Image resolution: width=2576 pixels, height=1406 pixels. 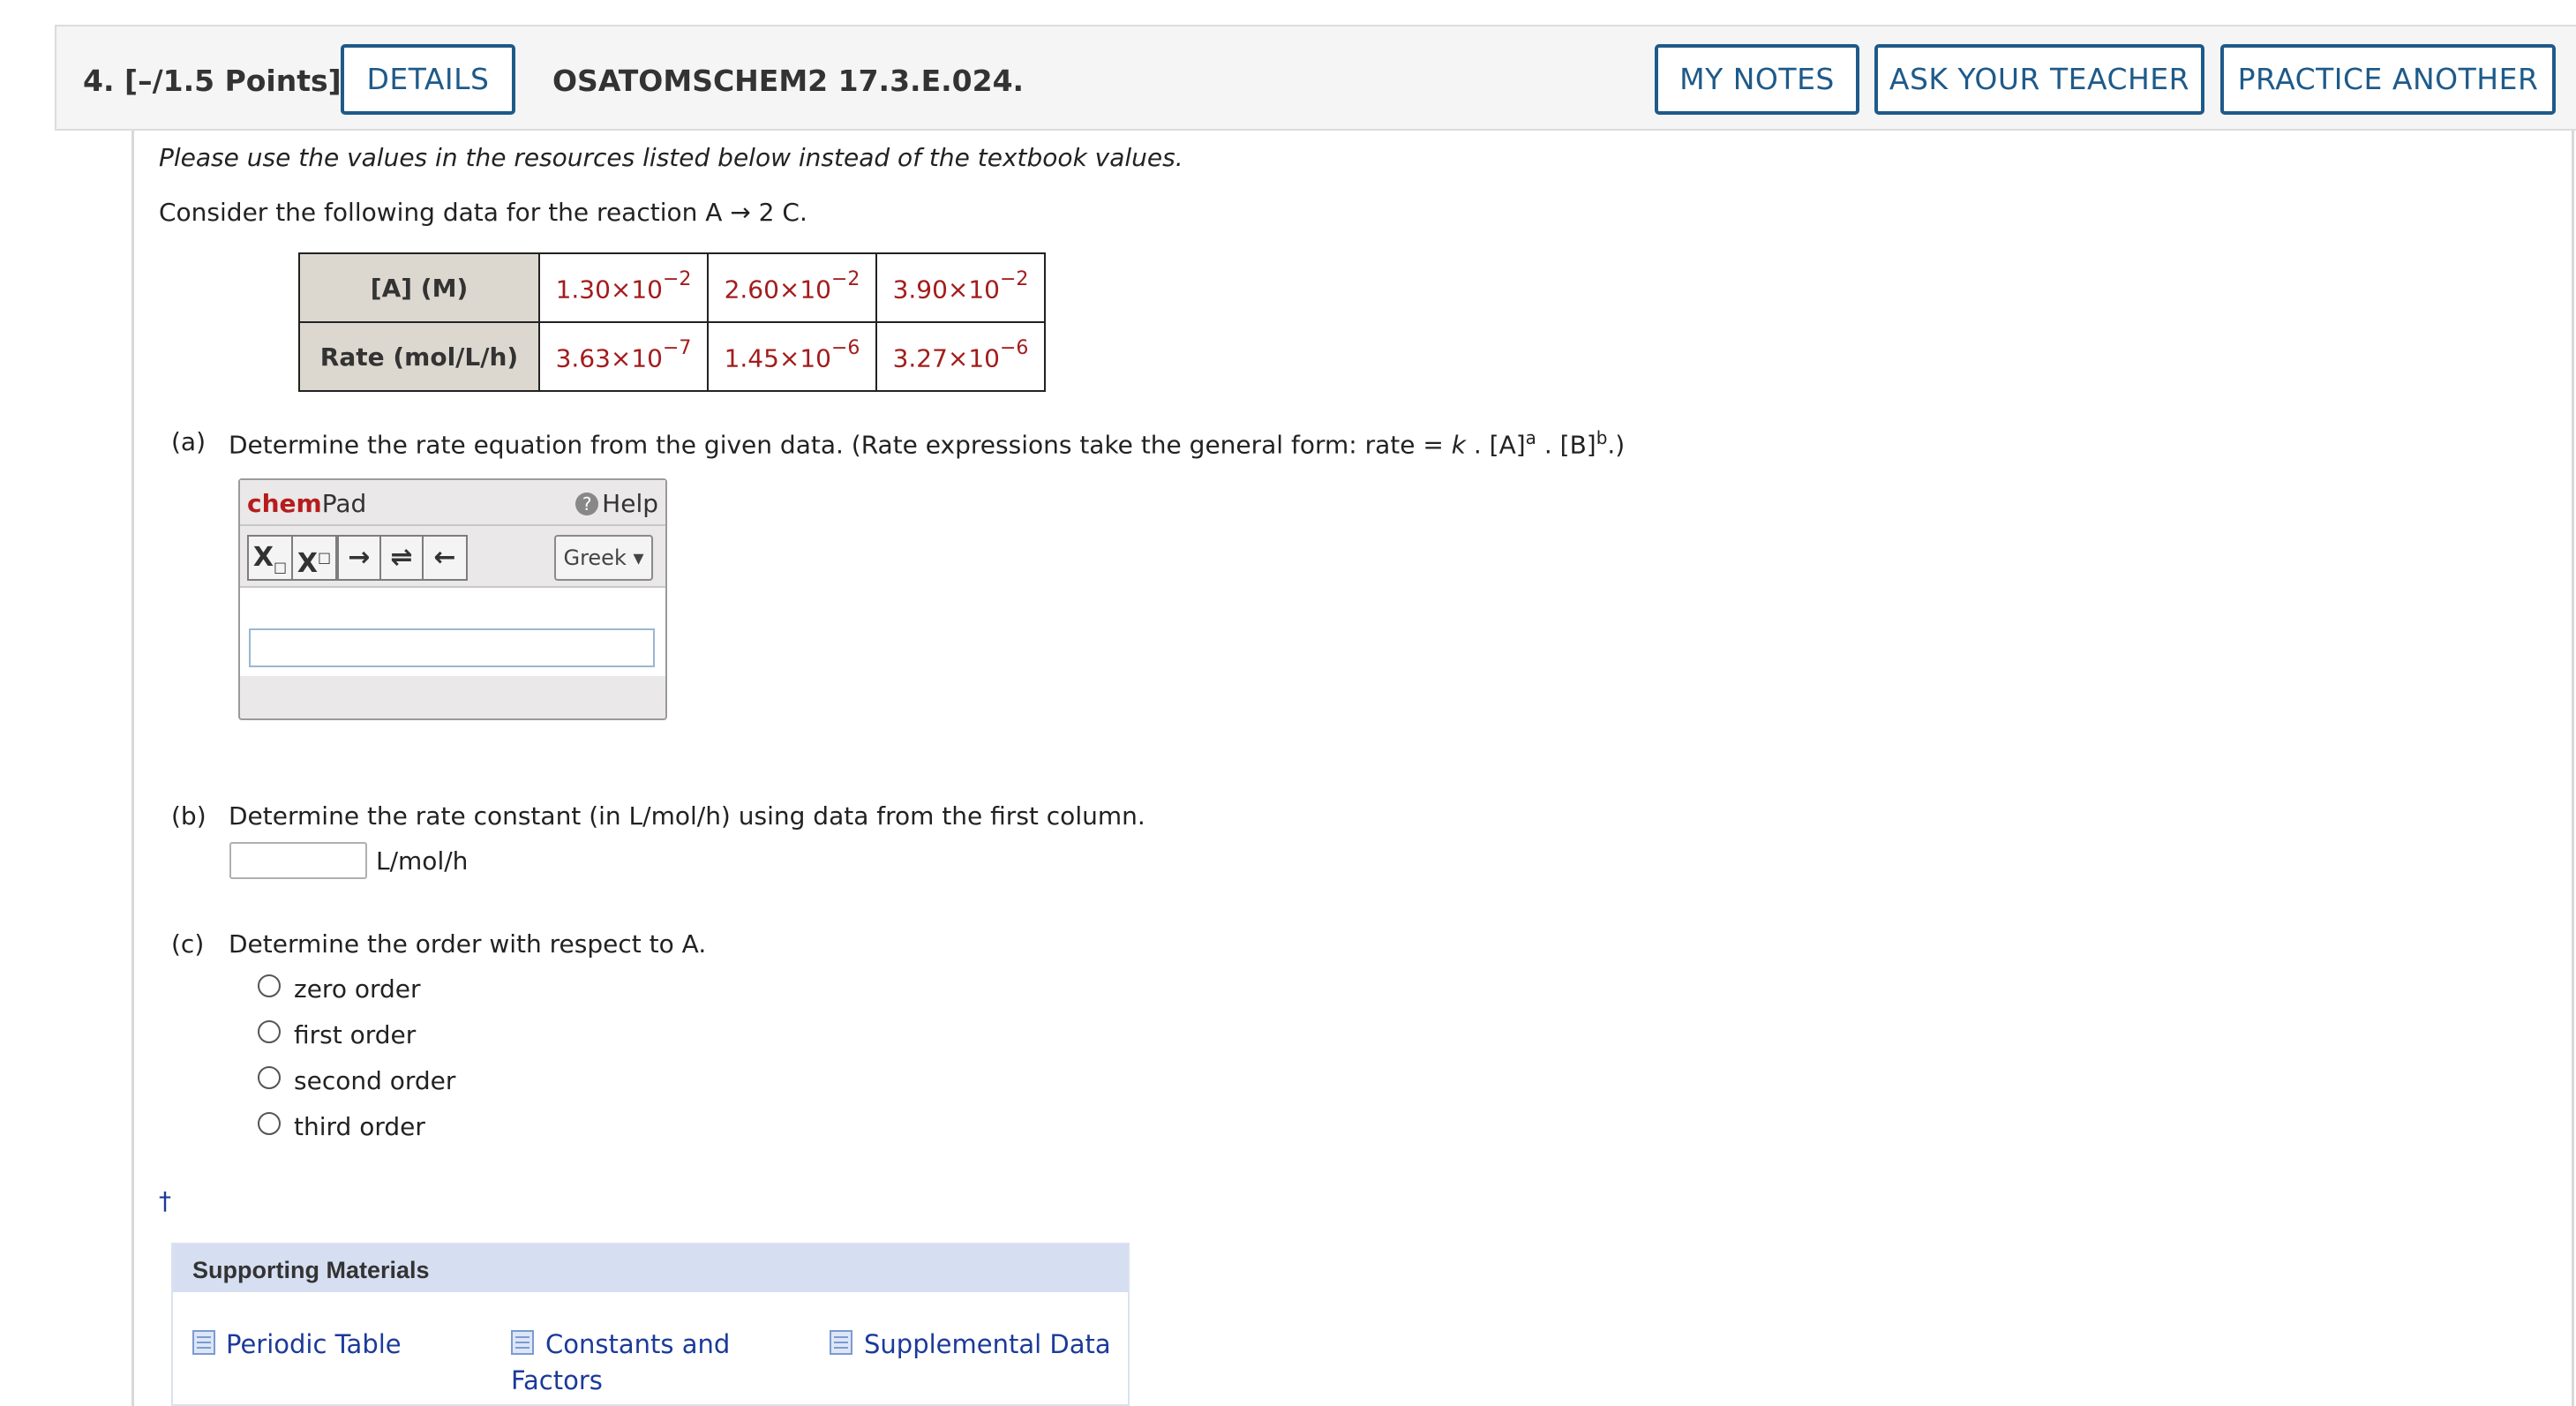 What do you see at coordinates (841, 1342) in the screenshot?
I see `supplemental-data-icon` at bounding box center [841, 1342].